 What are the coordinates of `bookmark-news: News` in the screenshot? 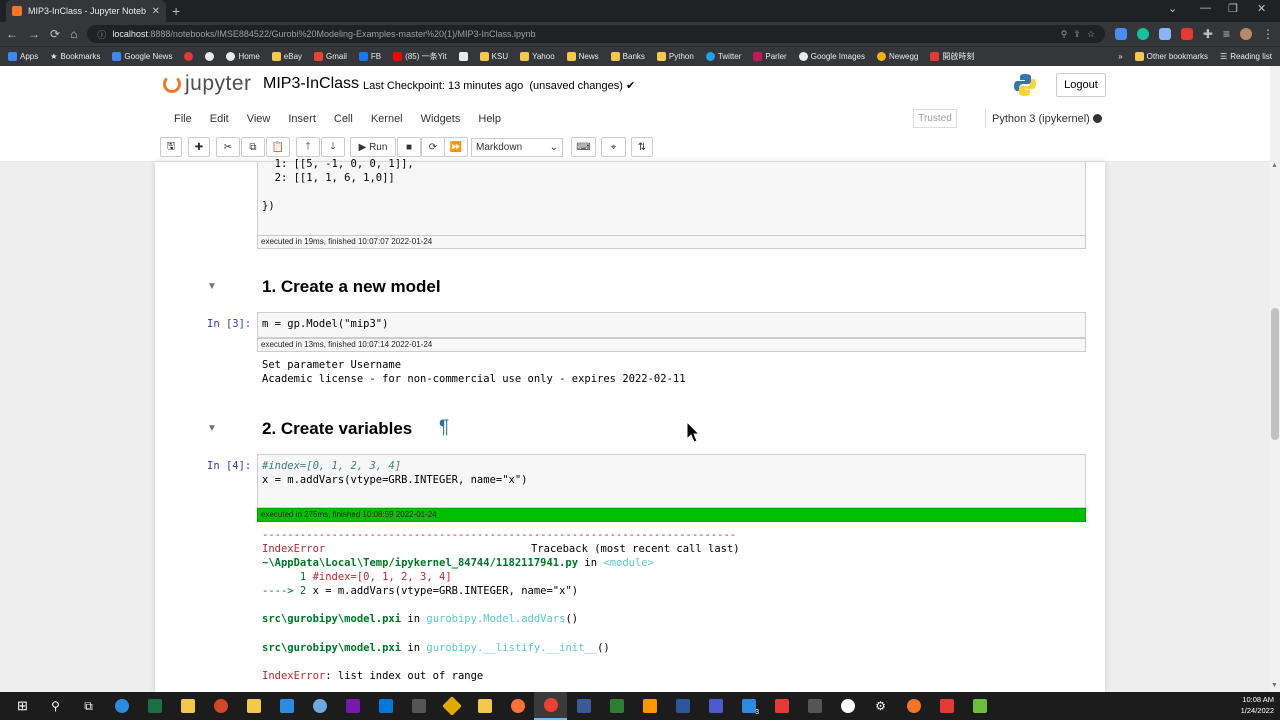 It's located at (582, 56).